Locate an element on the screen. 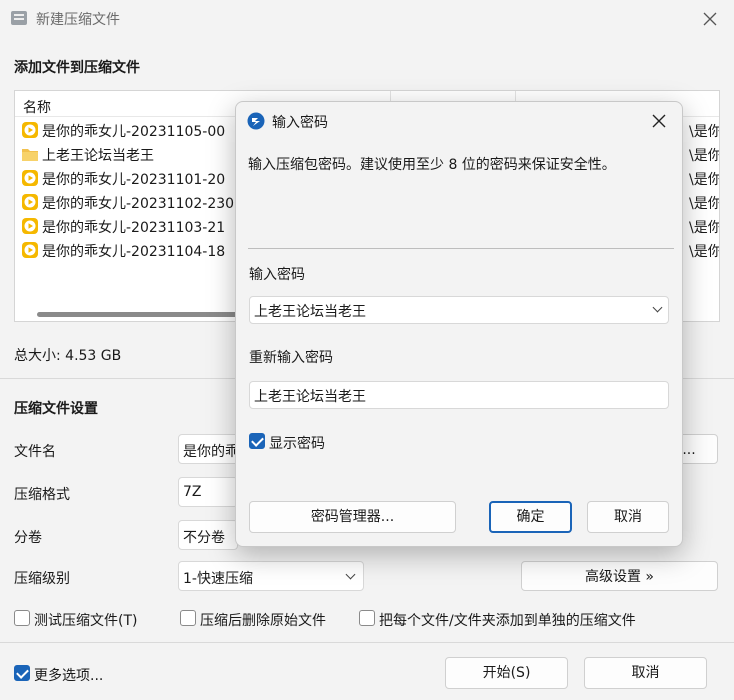 The width and height of the screenshot is (734, 700). test-archive-label: 测试压缩文件(T) is located at coordinates (85, 620).